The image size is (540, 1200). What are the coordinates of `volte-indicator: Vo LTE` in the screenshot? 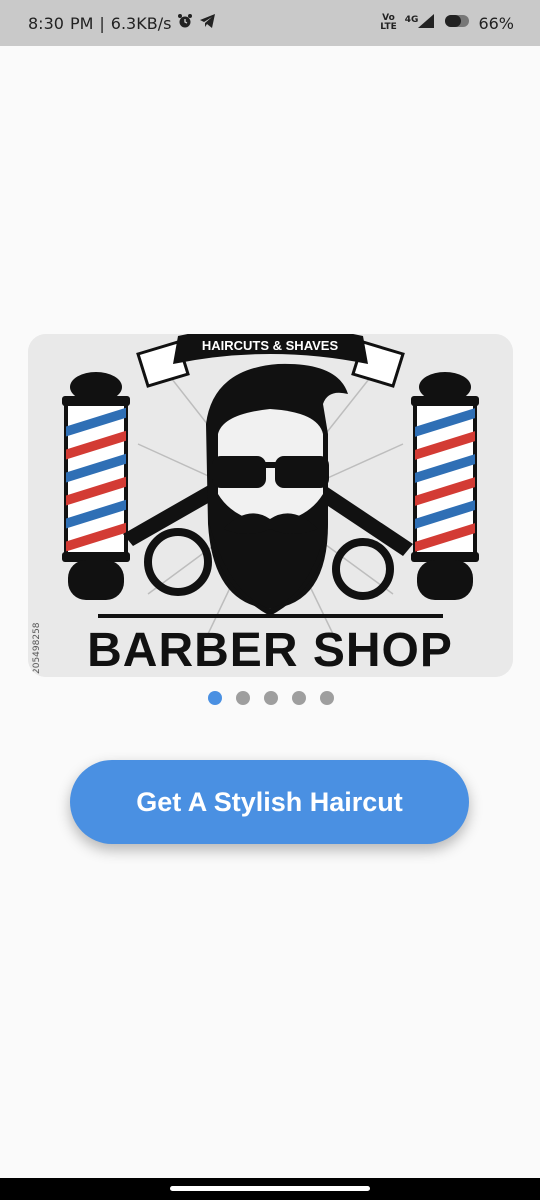 It's located at (388, 23).